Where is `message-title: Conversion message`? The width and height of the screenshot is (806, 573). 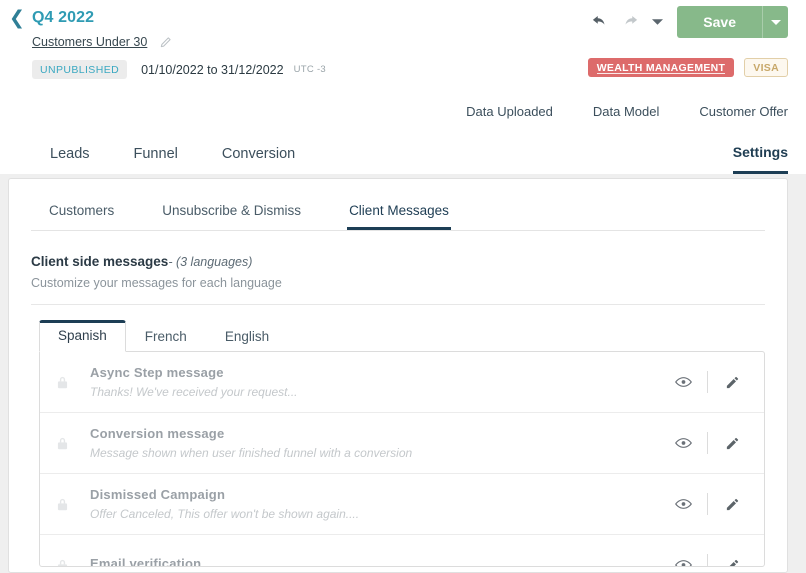
message-title: Conversion message is located at coordinates (157, 433).